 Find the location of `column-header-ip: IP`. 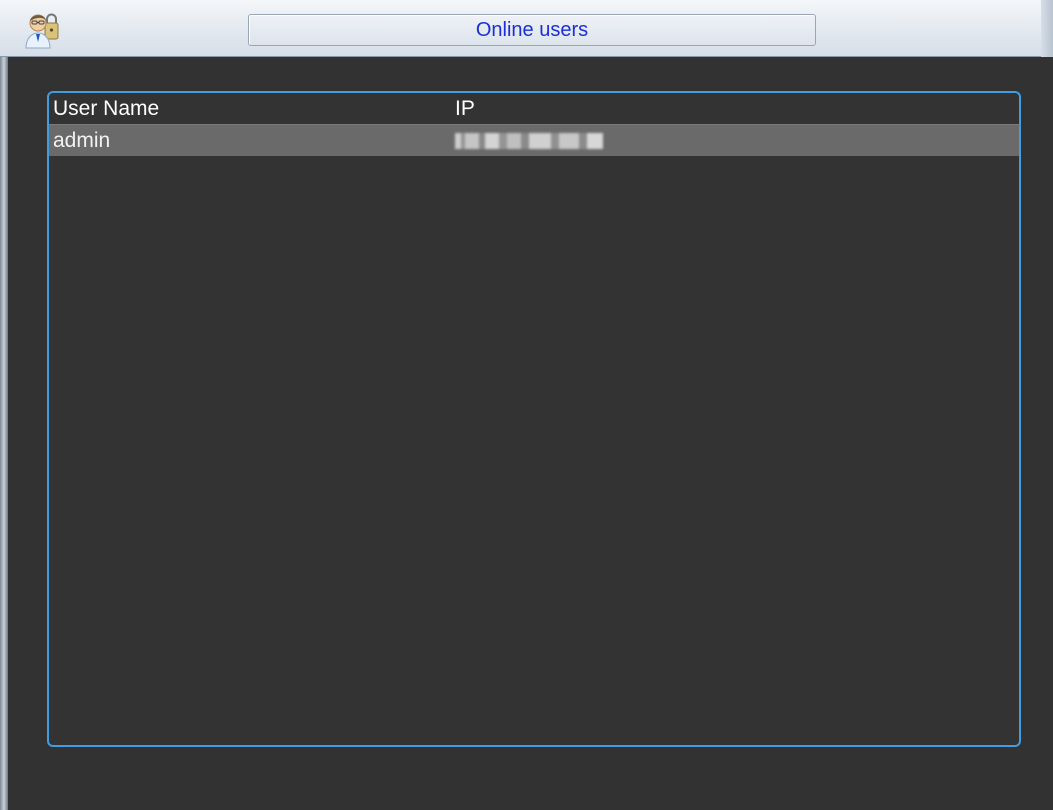

column-header-ip: IP is located at coordinates (465, 108).